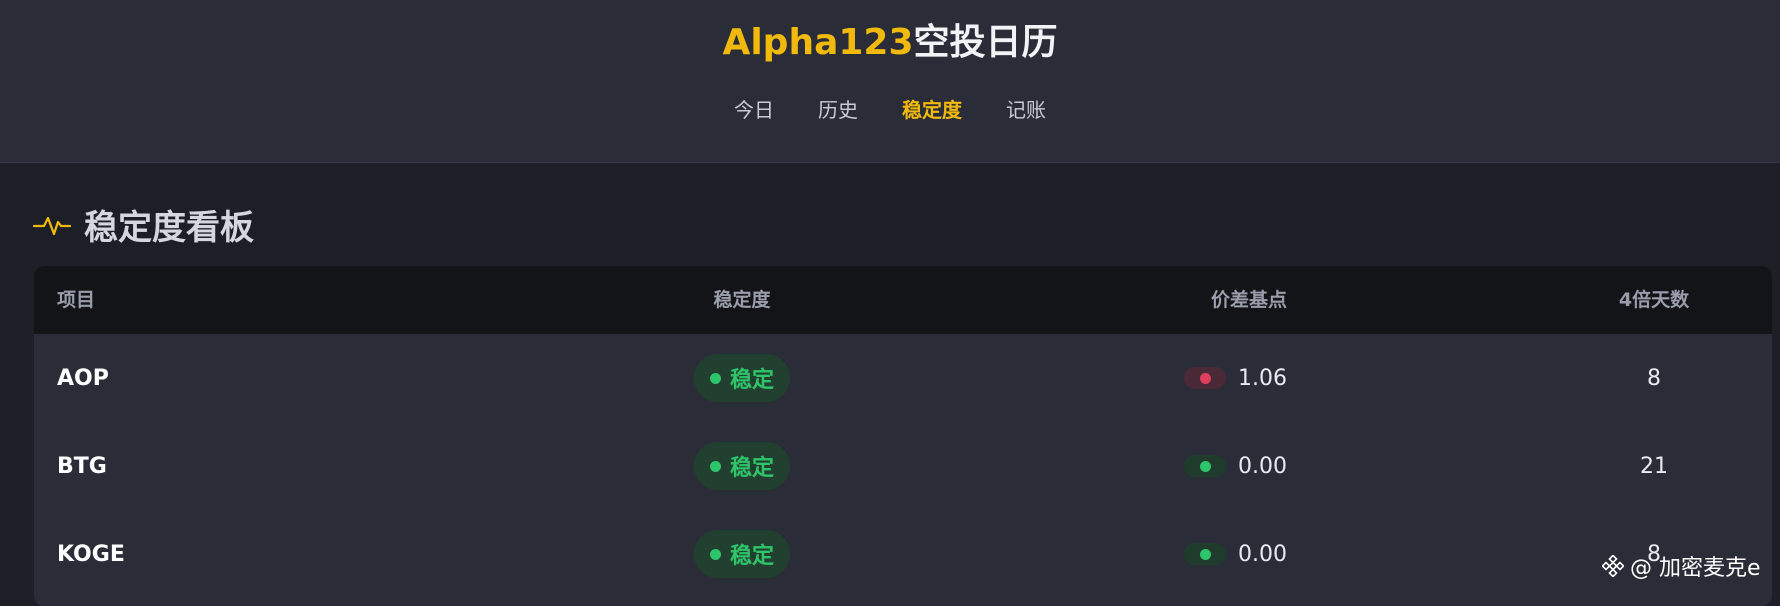  Describe the element at coordinates (1026, 110) in the screenshot. I see `nav-ledger: 记账` at that location.